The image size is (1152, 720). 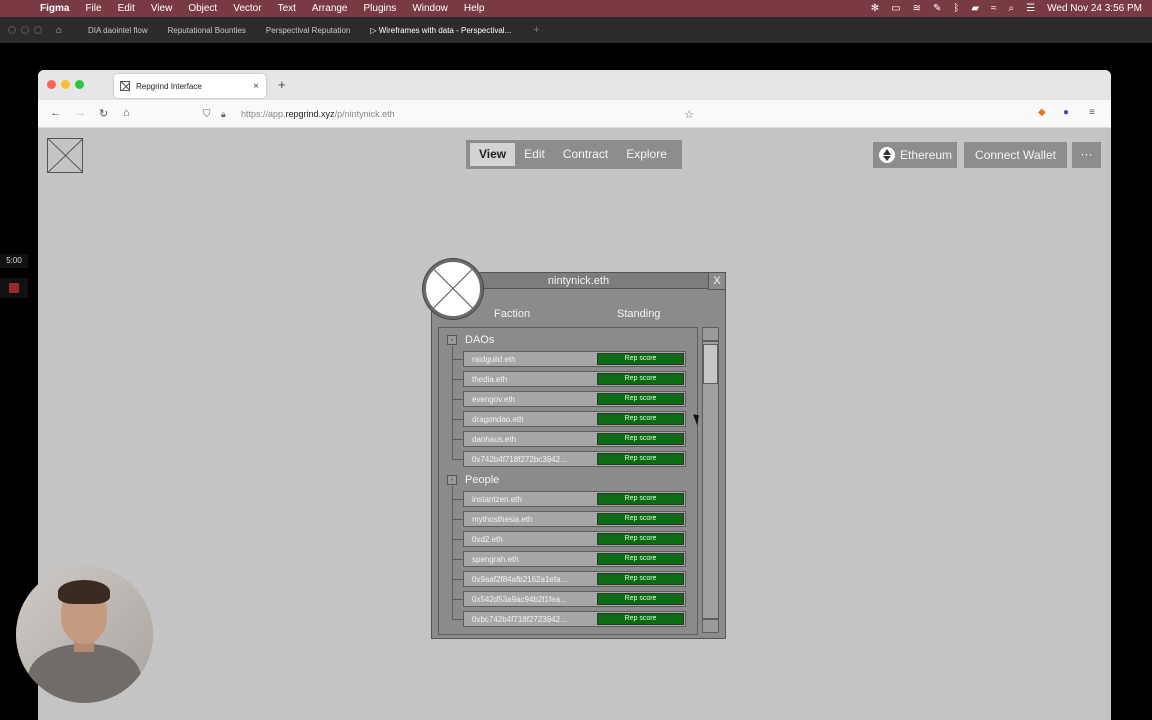 I want to click on list-item: 0xbc742b4f718f2723942... Rep score, so click(x=569, y=619).